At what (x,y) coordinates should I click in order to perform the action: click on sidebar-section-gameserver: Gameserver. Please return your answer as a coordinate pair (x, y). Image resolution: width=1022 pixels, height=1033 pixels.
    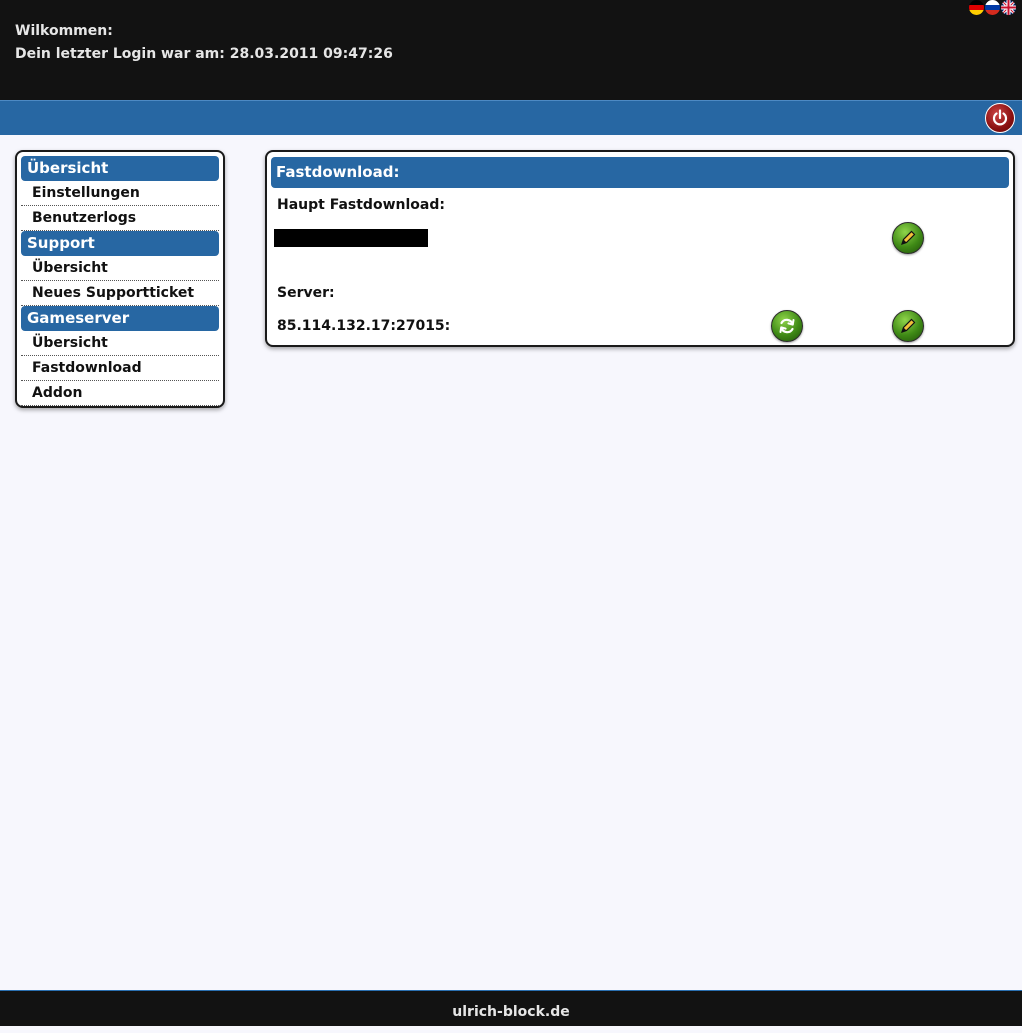
    Looking at the image, I should click on (120, 318).